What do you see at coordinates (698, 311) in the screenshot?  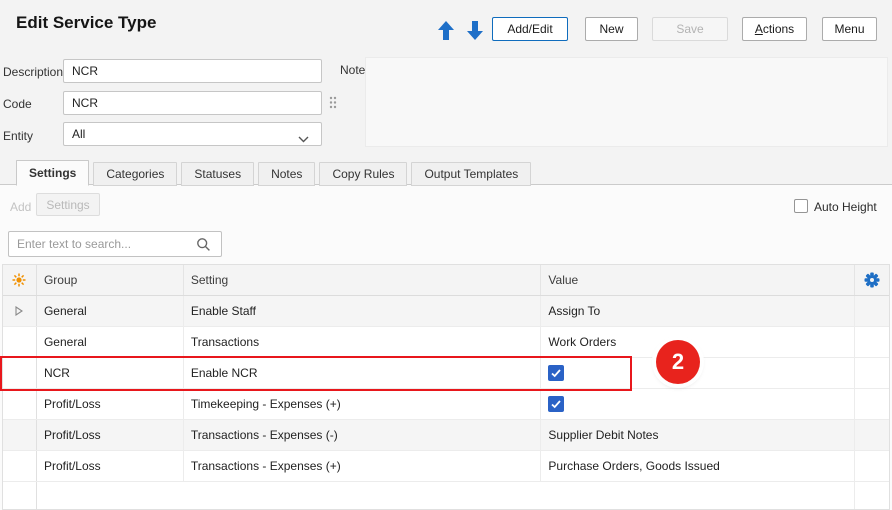 I see `cell-value: Assign To` at bounding box center [698, 311].